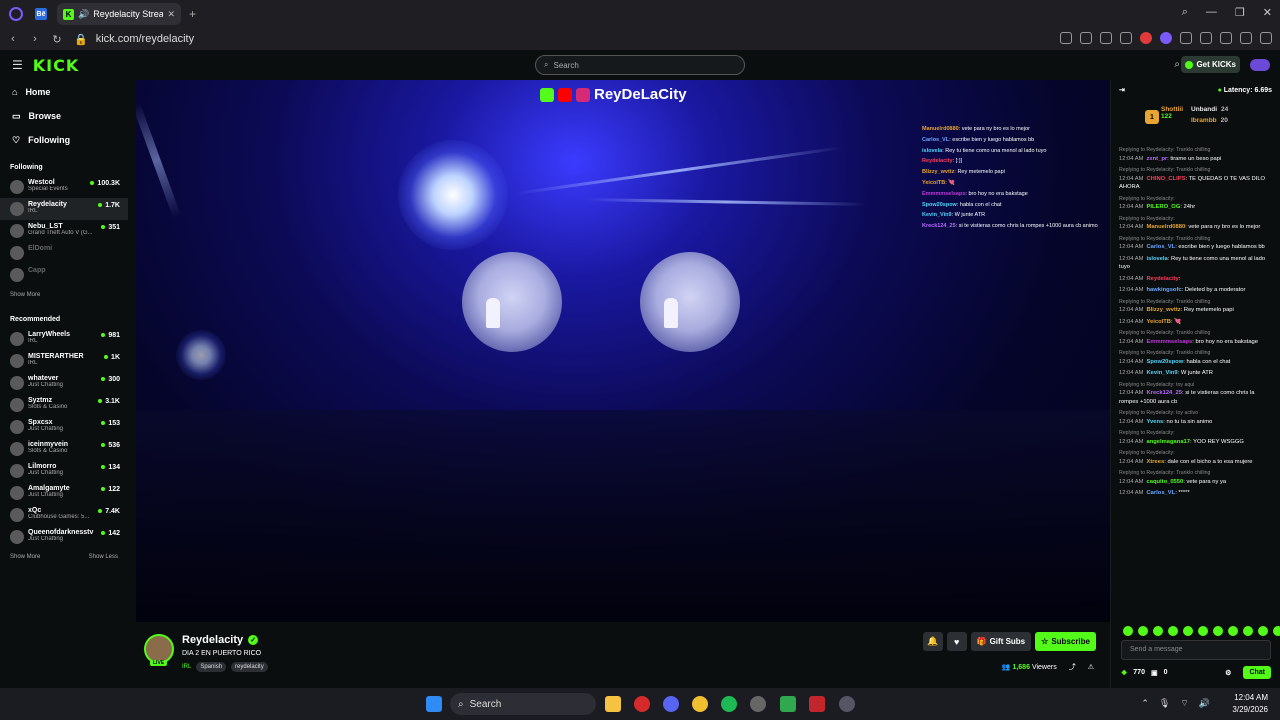  What do you see at coordinates (1065, 641) in the screenshot?
I see `subscribe-button: ☆ Subscribe` at bounding box center [1065, 641].